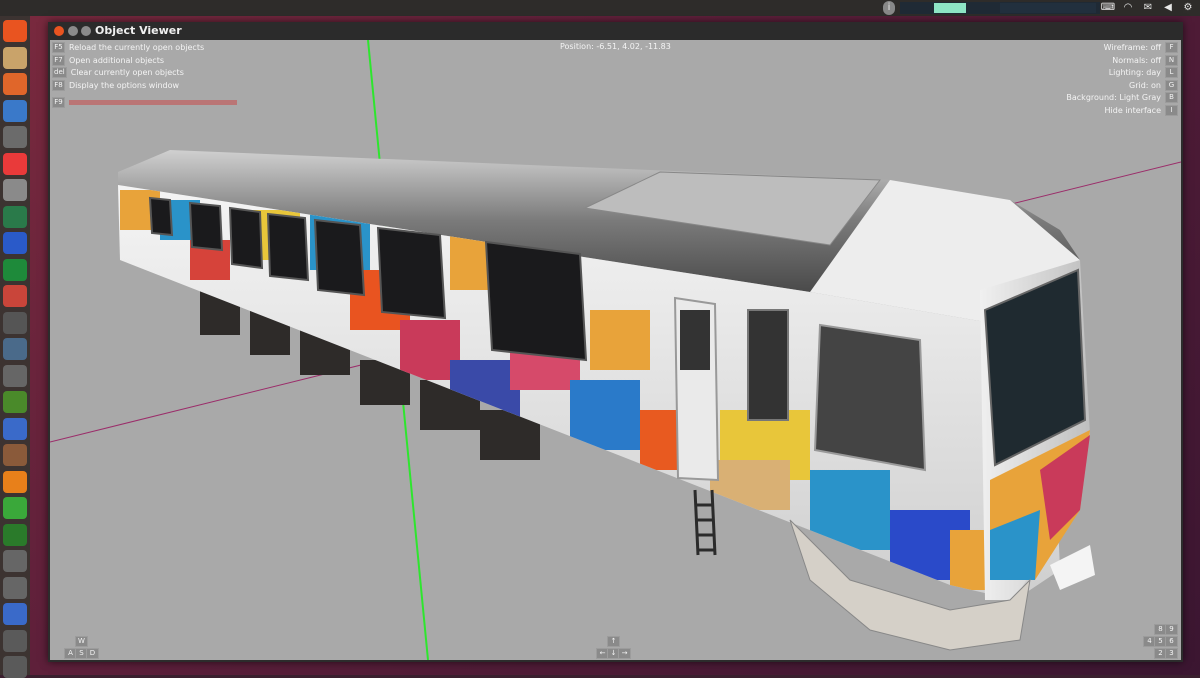 This screenshot has width=1200, height=678. I want to click on image-icon, so click(15, 296).